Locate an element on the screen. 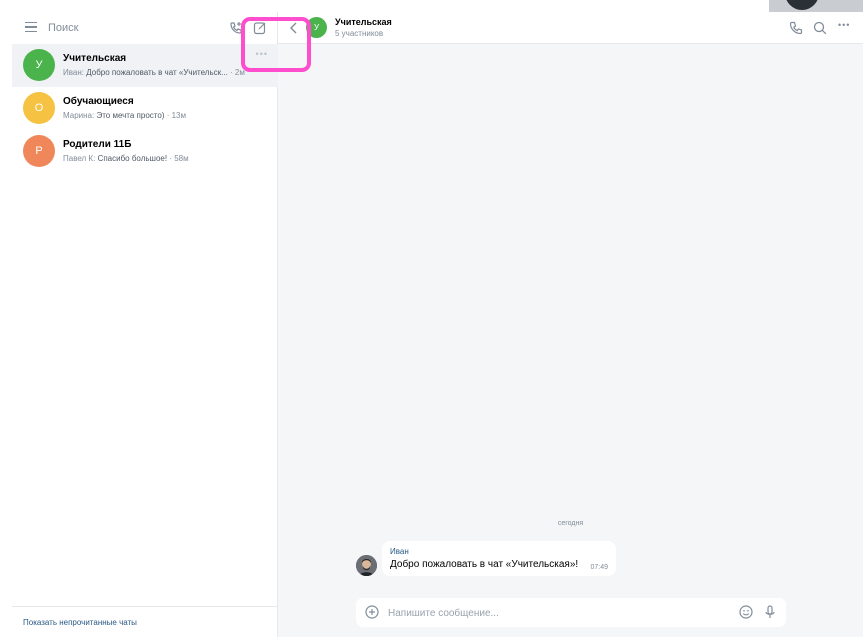 The image size is (863, 637). avatar: Р is located at coordinates (39, 151).